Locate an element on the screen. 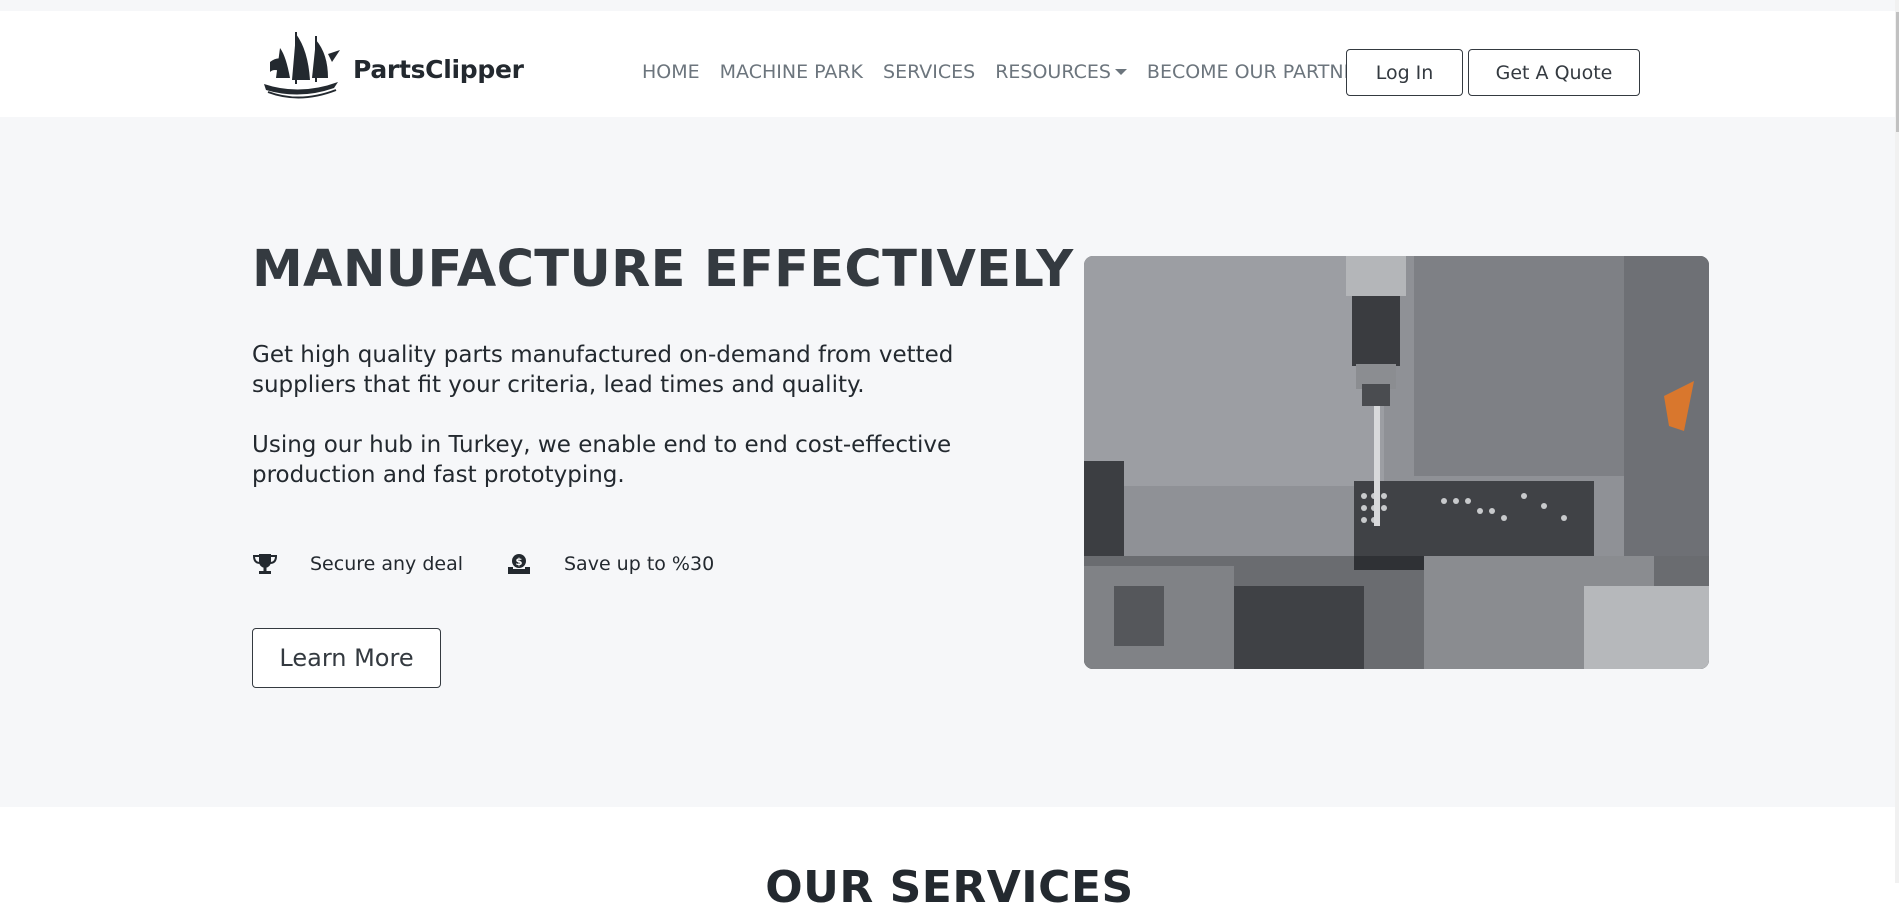  money-hand-icon: $ is located at coordinates (519, 564).